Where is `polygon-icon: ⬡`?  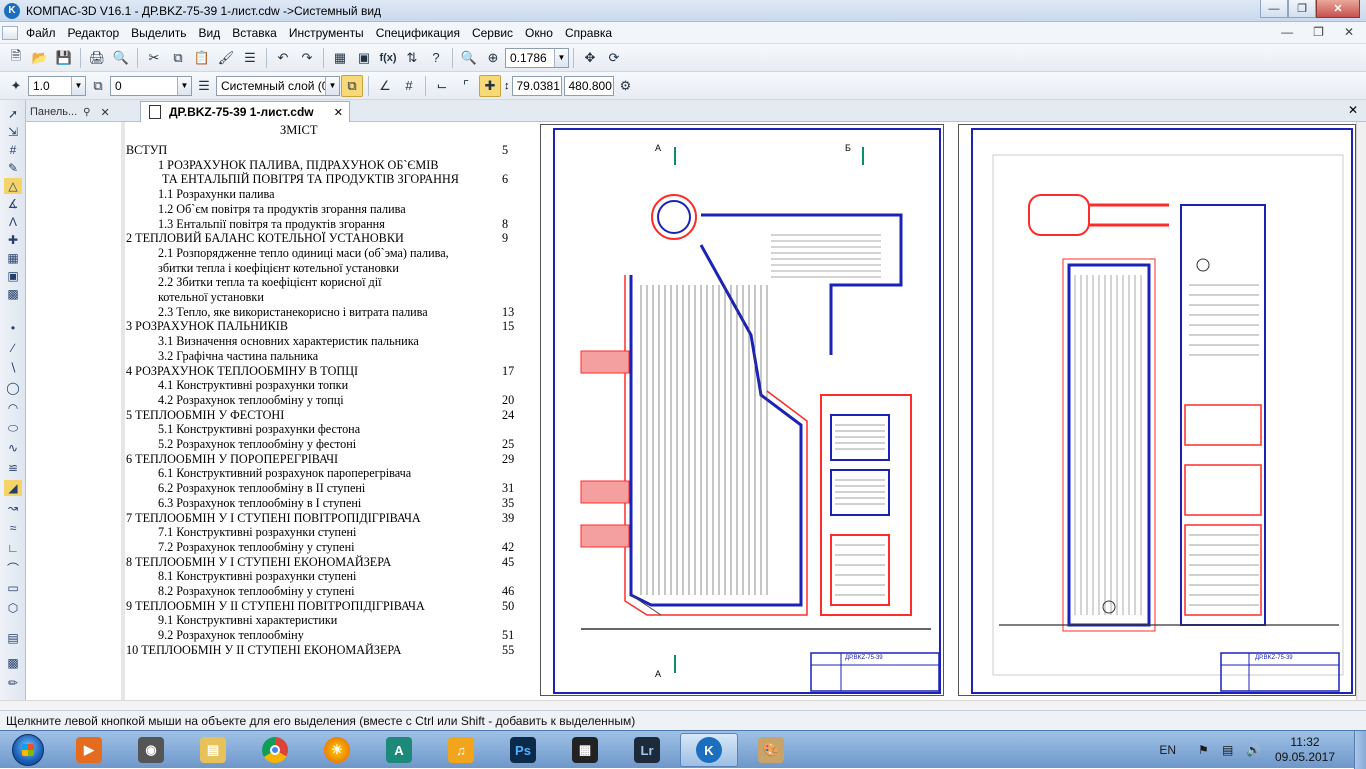 polygon-icon: ⬡ is located at coordinates (13, 608).